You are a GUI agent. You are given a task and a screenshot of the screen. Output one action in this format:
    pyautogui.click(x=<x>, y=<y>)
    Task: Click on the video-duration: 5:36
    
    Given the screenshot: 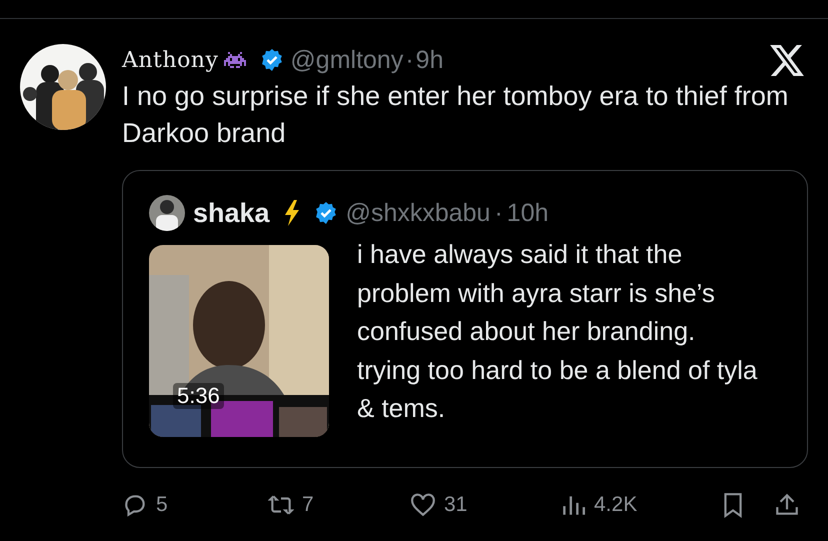 What is the action you would take?
    pyautogui.click(x=198, y=396)
    